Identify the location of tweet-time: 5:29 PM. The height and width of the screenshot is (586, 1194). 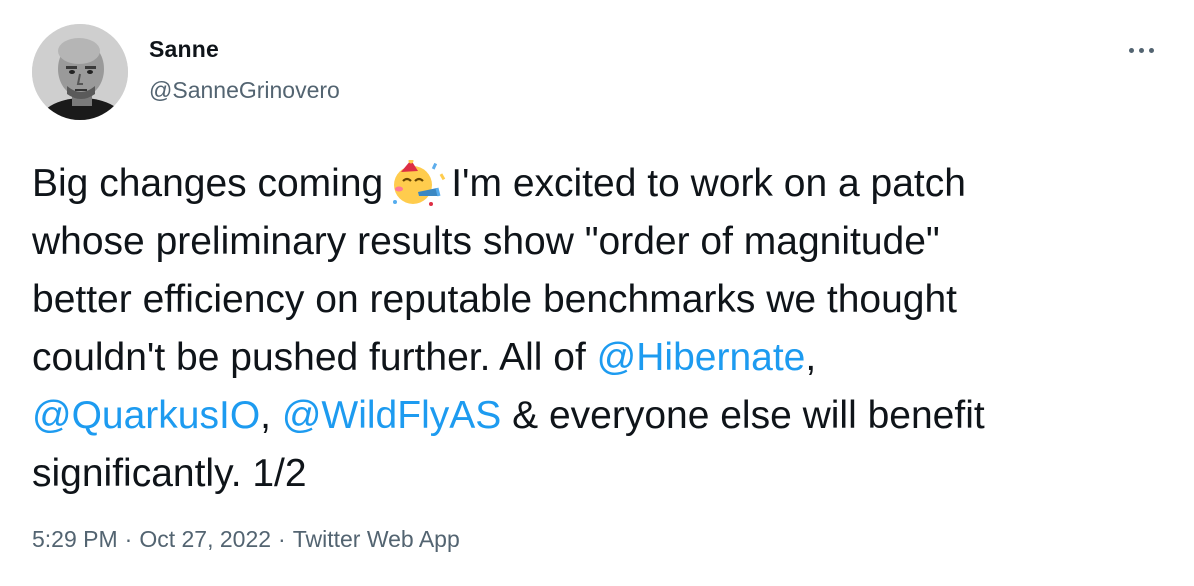
(75, 539).